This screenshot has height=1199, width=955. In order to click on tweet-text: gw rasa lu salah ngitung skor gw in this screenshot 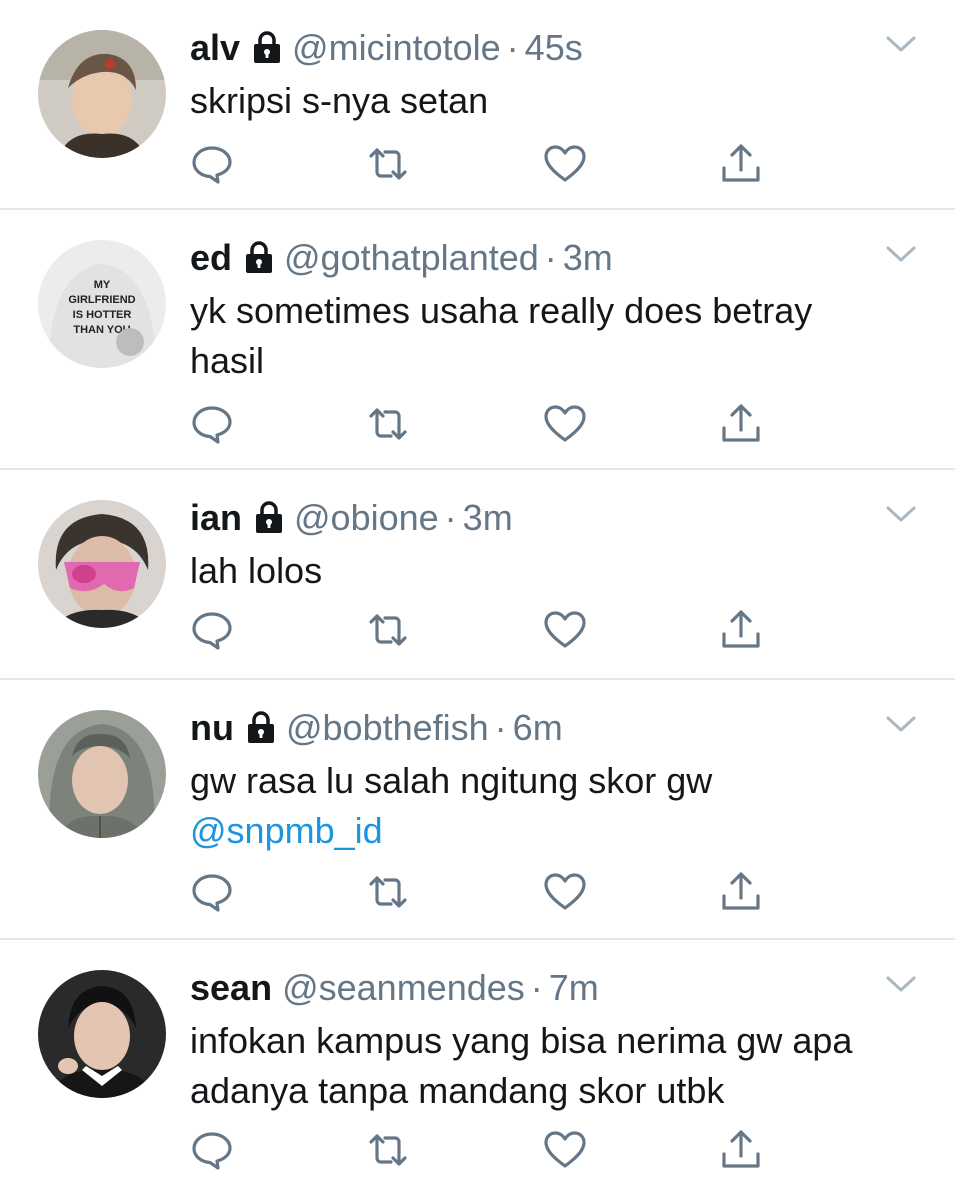, I will do `click(451, 780)`.